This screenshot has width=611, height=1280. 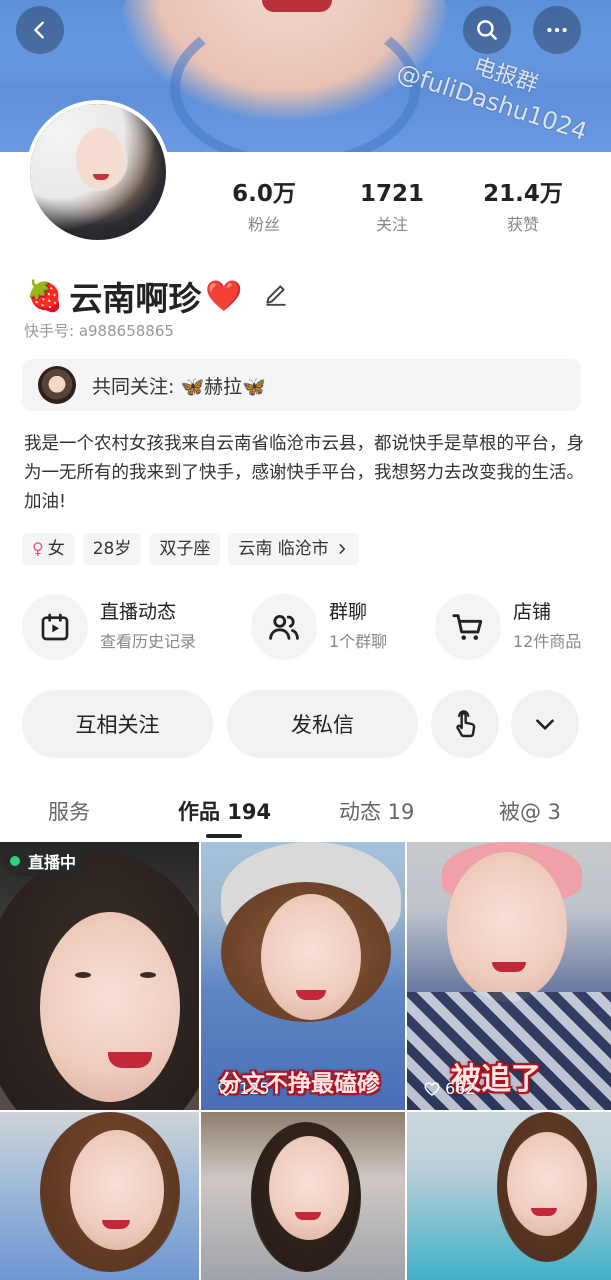 What do you see at coordinates (297, 6) in the screenshot?
I see `cover-lips` at bounding box center [297, 6].